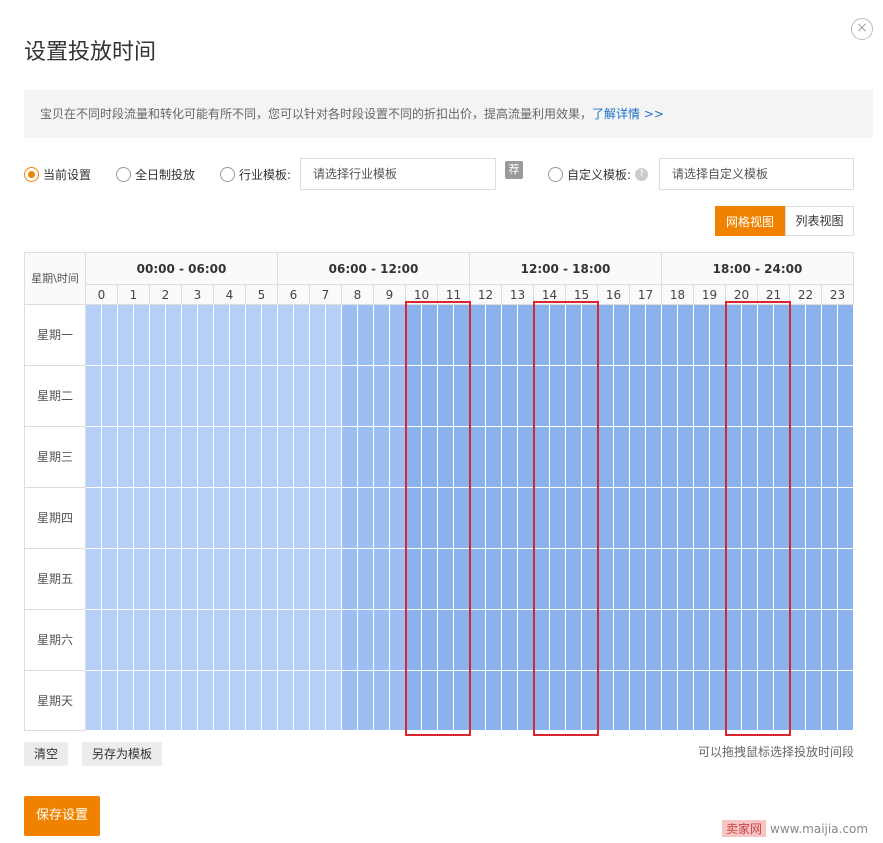 The height and width of the screenshot is (843, 883). What do you see at coordinates (326, 295) in the screenshot?
I see `hour-header: 7` at bounding box center [326, 295].